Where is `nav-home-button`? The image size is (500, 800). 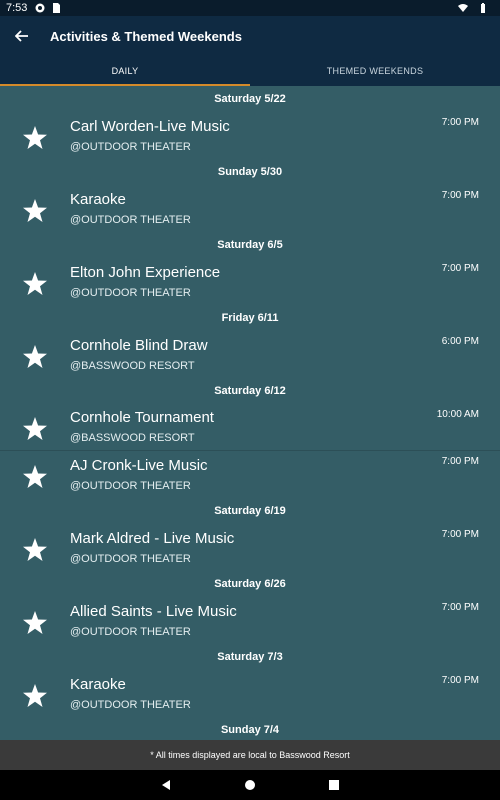
nav-home-button is located at coordinates (250, 785).